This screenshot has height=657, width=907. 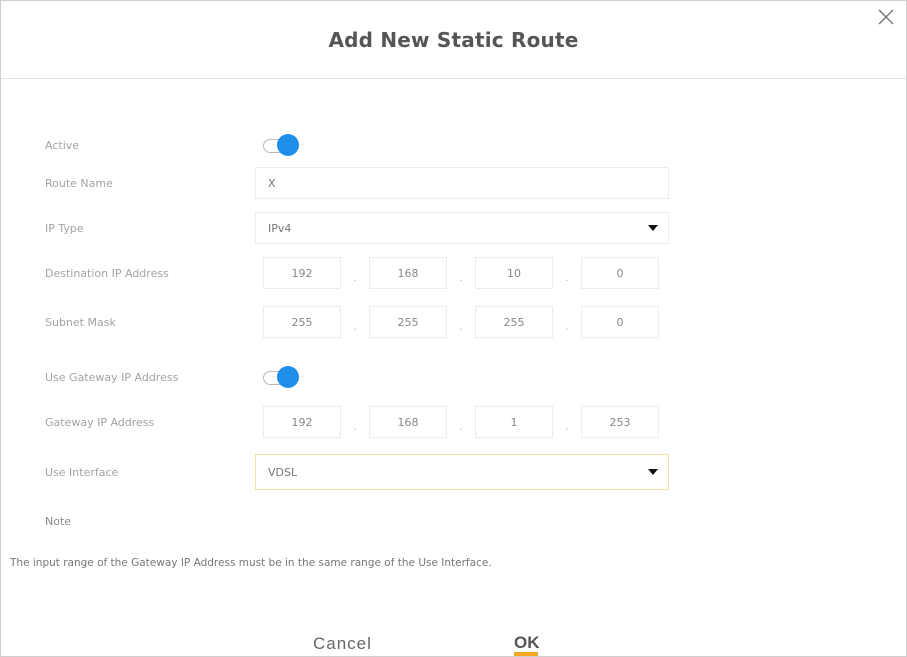 What do you see at coordinates (886, 17) in the screenshot?
I see `close-icon` at bounding box center [886, 17].